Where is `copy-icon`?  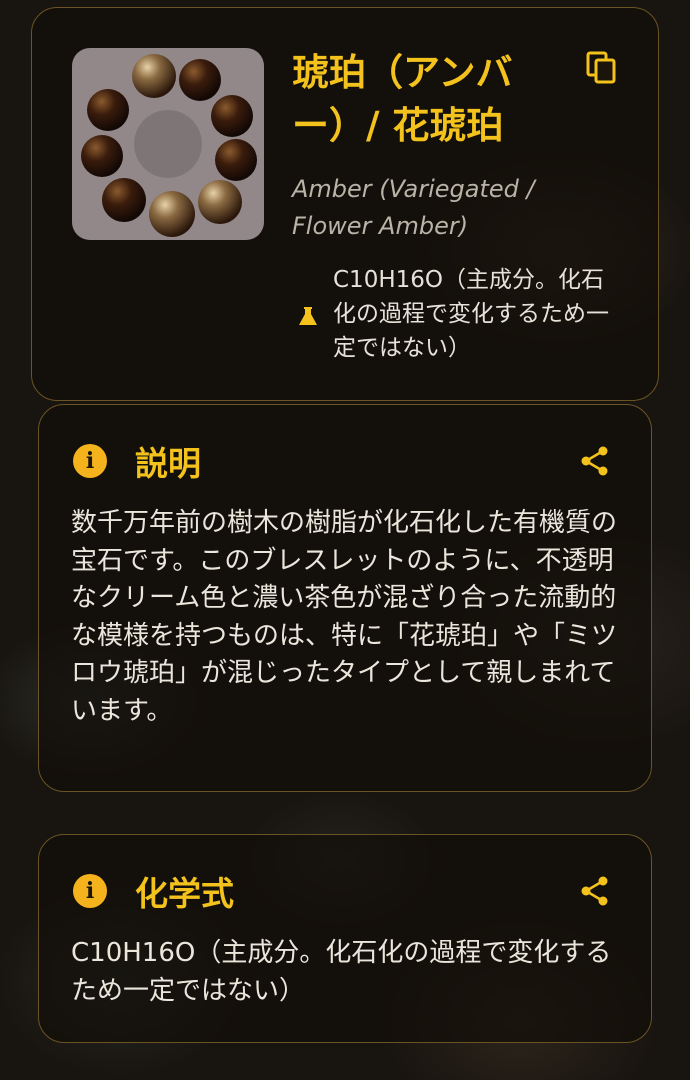
copy-icon is located at coordinates (602, 68).